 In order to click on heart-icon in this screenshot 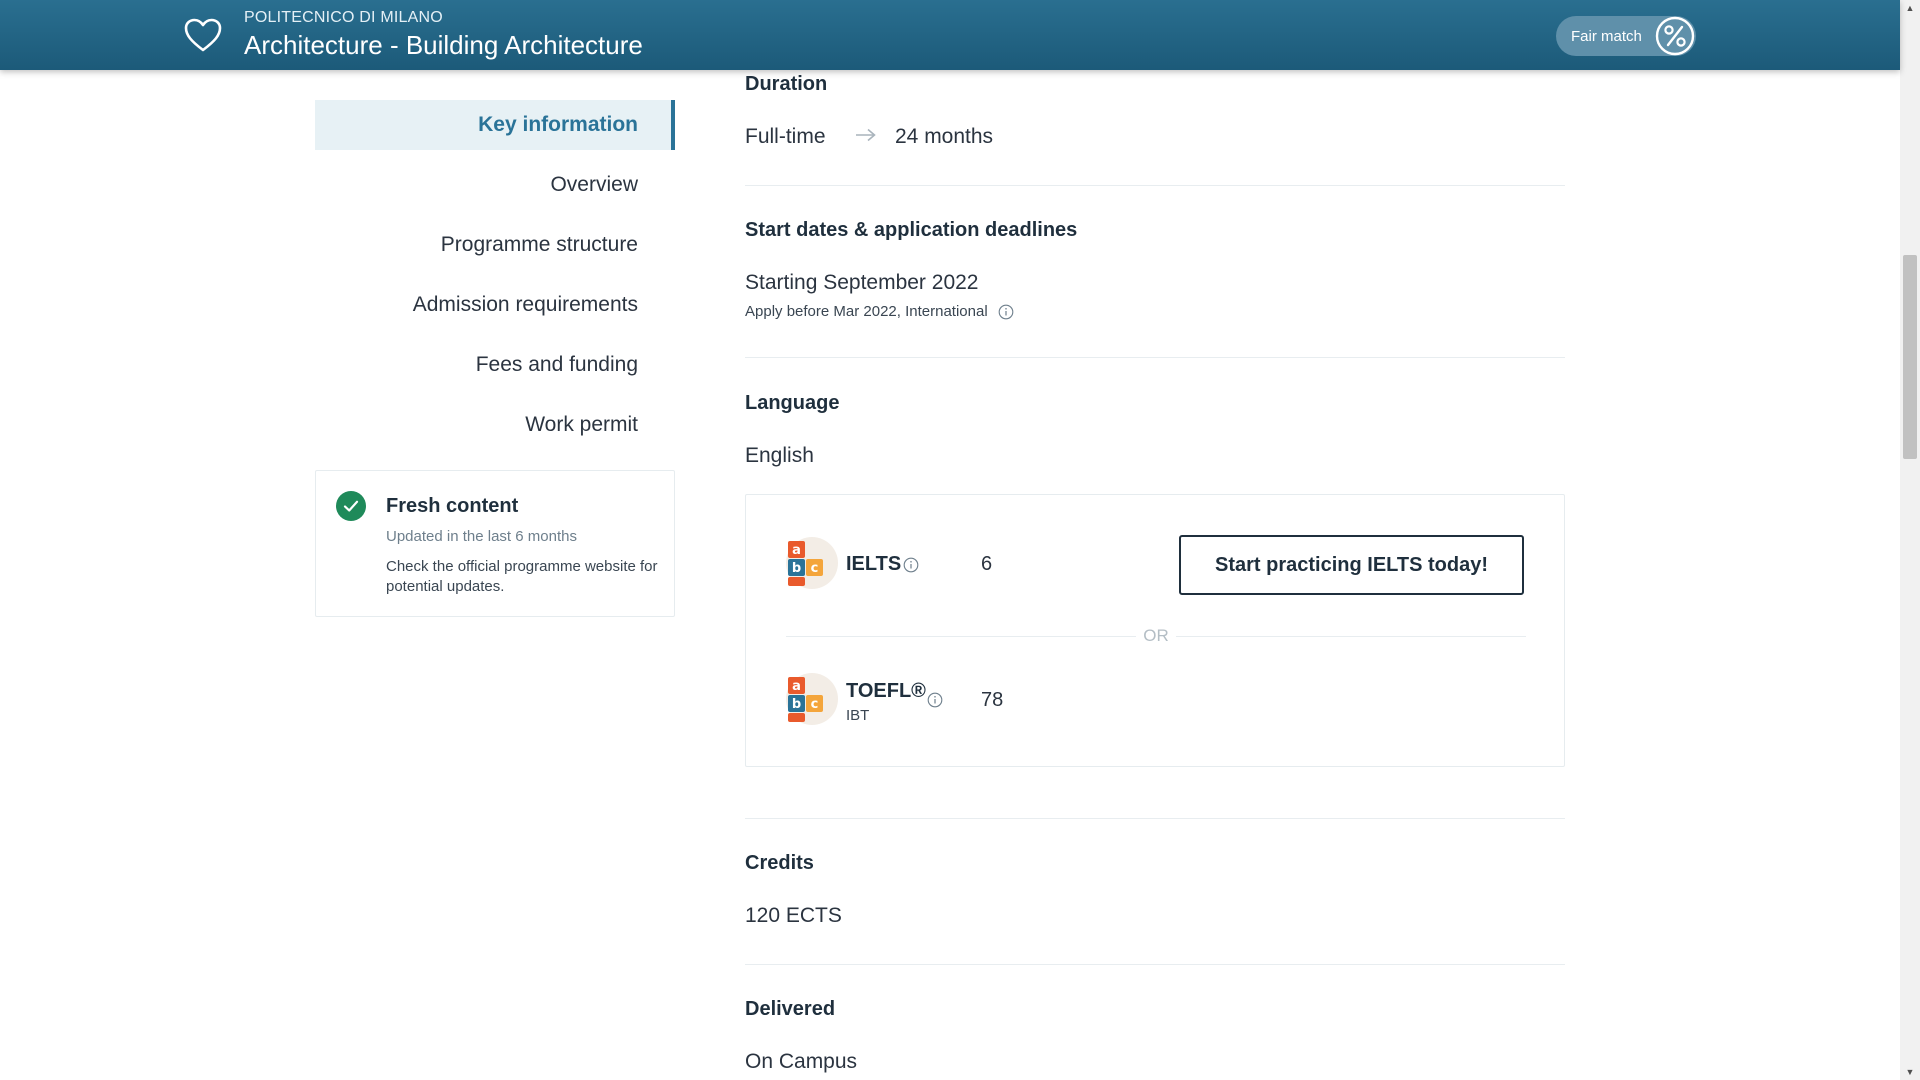, I will do `click(203, 35)`.